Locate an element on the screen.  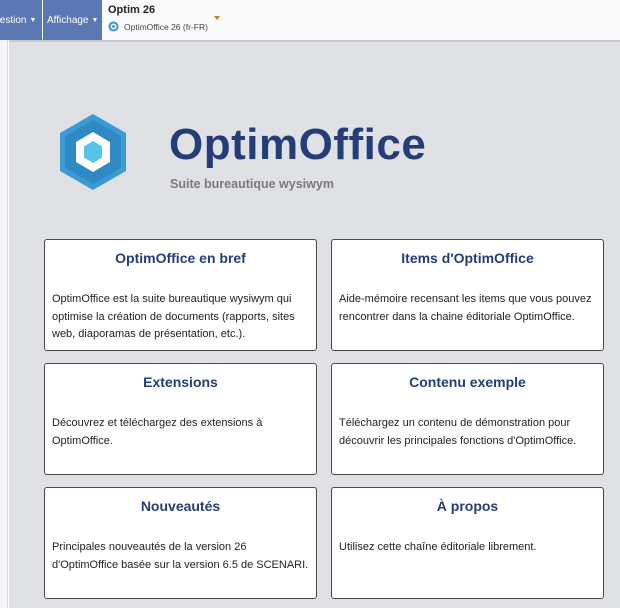
hexagon-logo is located at coordinates (93, 152).